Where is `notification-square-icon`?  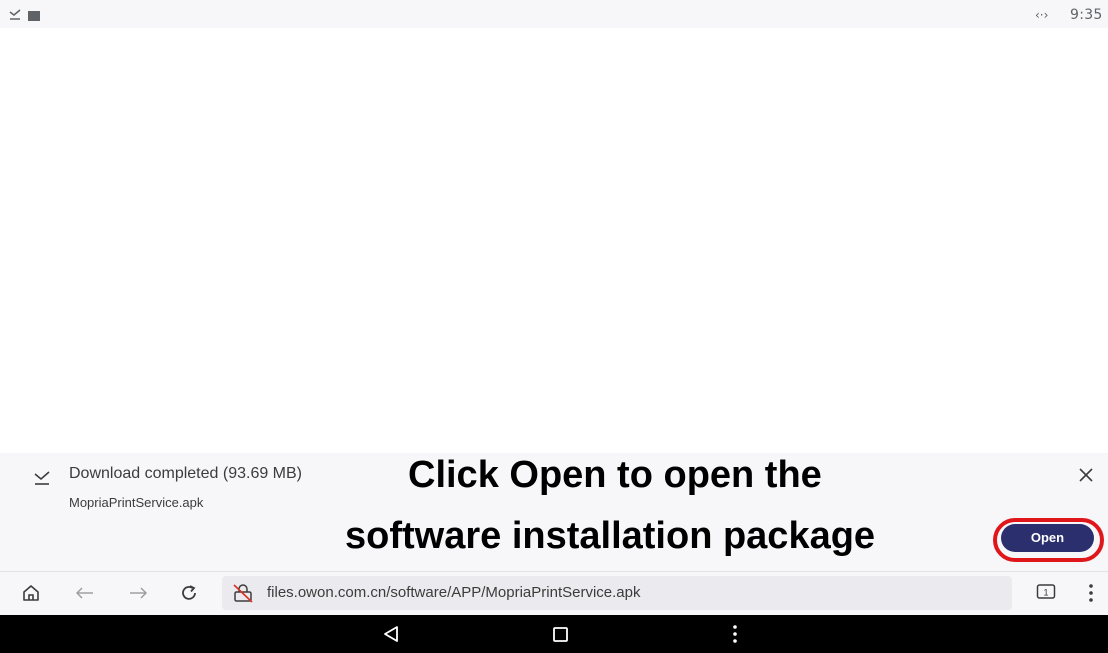
notification-square-icon is located at coordinates (34, 16).